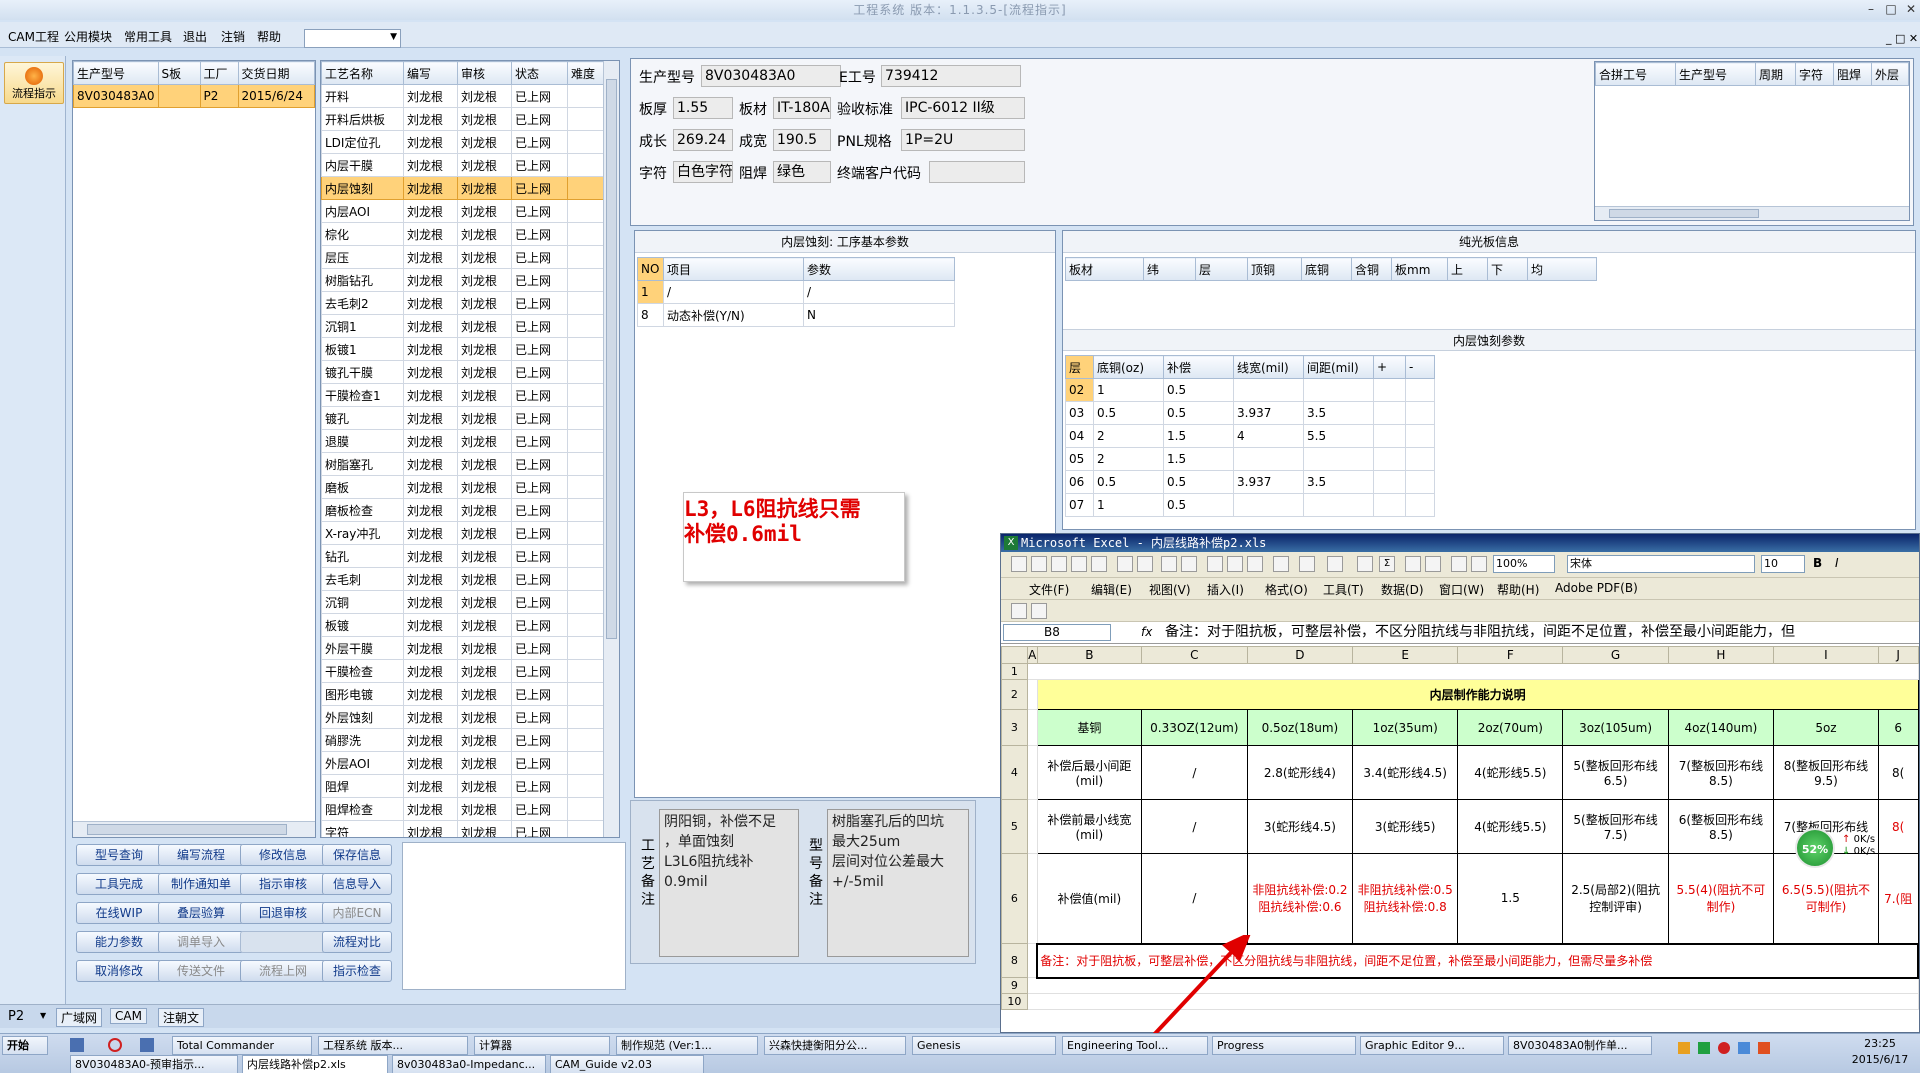 The image size is (1920, 1073). I want to click on cell: 2.8(蛇形线4), so click(1300, 772).